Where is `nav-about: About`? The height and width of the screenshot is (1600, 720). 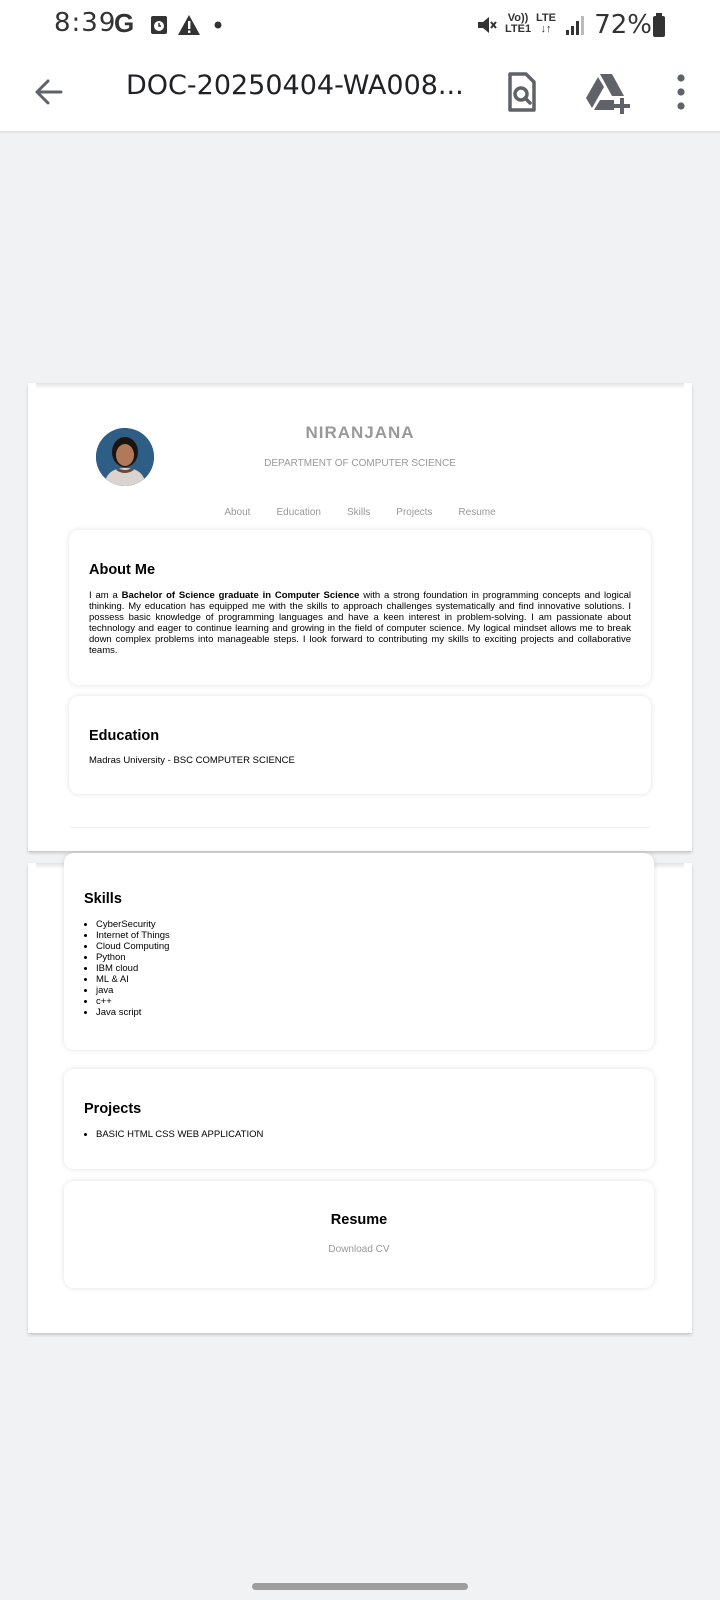
nav-about: About is located at coordinates (237, 512).